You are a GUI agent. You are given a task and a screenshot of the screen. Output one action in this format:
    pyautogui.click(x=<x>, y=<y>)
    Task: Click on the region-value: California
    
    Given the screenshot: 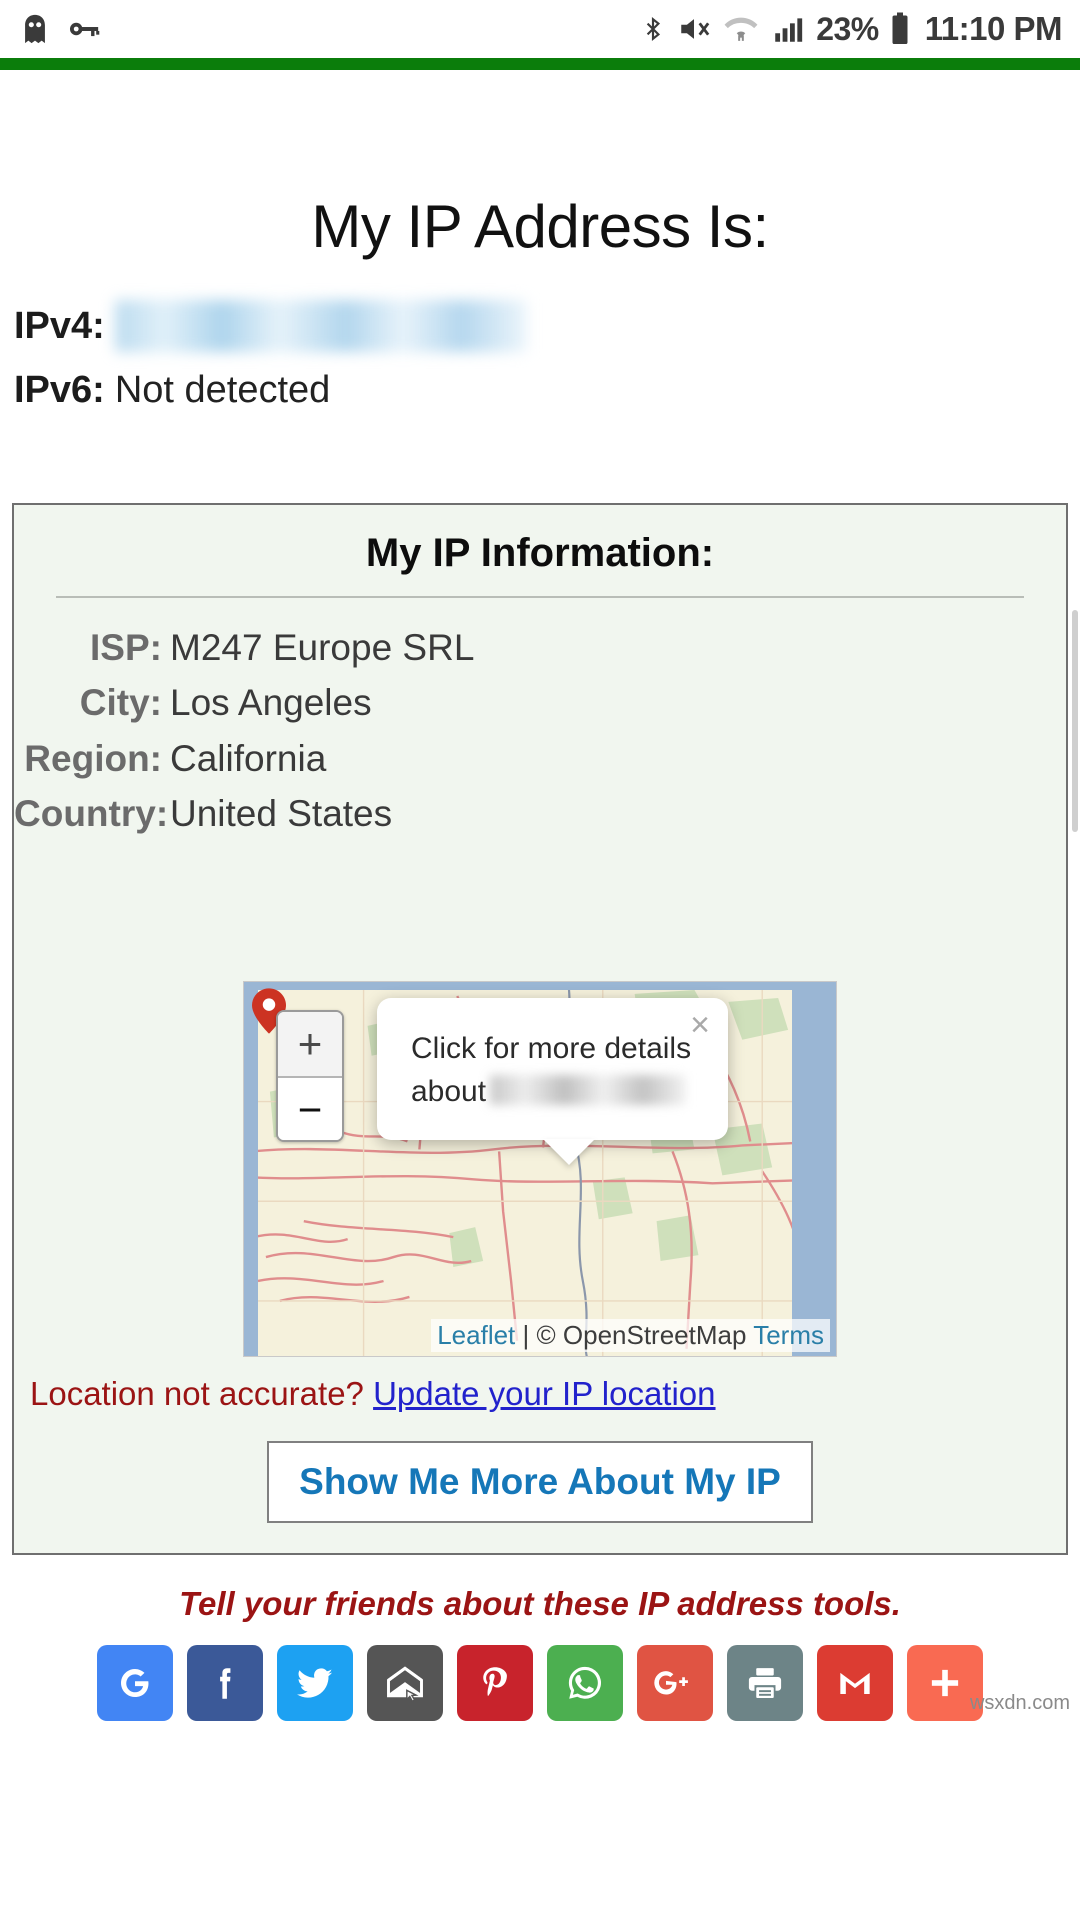 What is the action you would take?
    pyautogui.click(x=248, y=758)
    